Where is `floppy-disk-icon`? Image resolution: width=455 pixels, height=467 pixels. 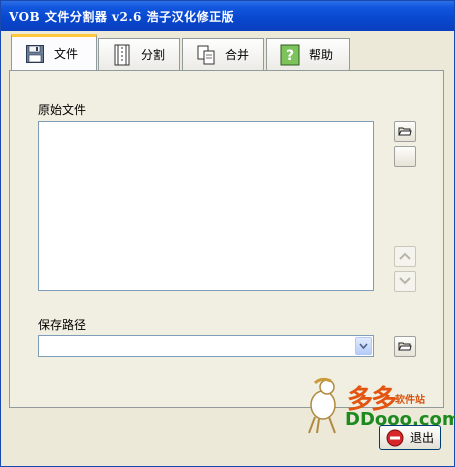 floppy-disk-icon is located at coordinates (35, 54).